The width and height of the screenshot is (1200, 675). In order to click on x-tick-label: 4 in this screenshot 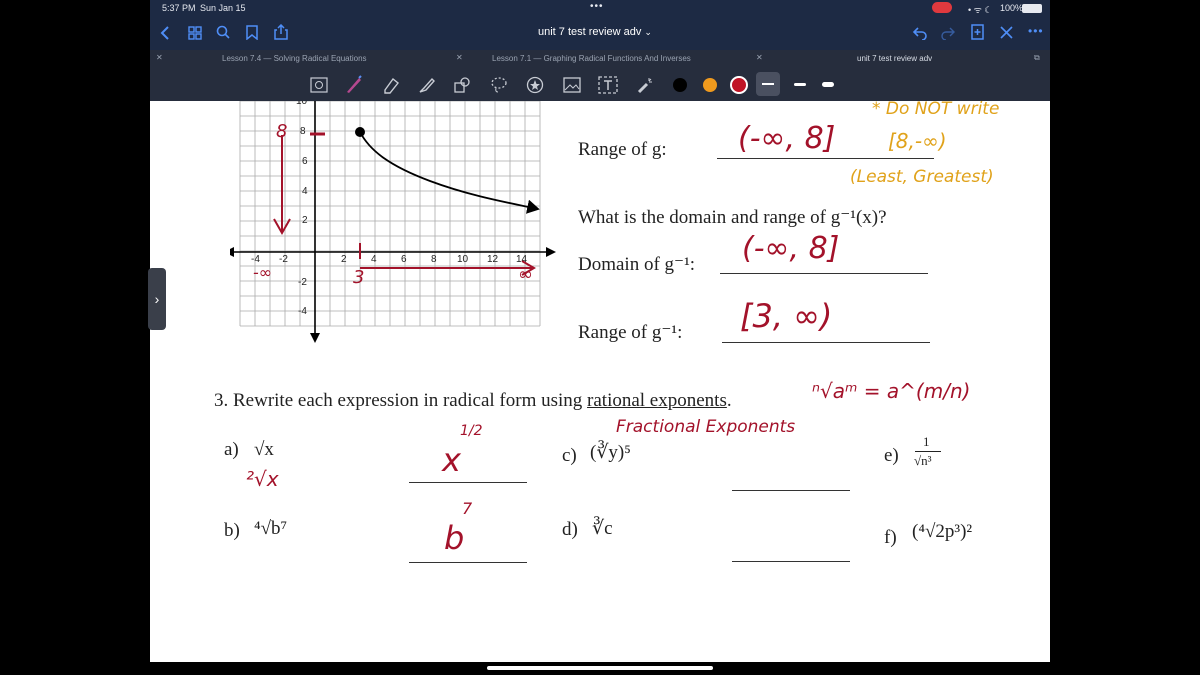, I will do `click(374, 259)`.